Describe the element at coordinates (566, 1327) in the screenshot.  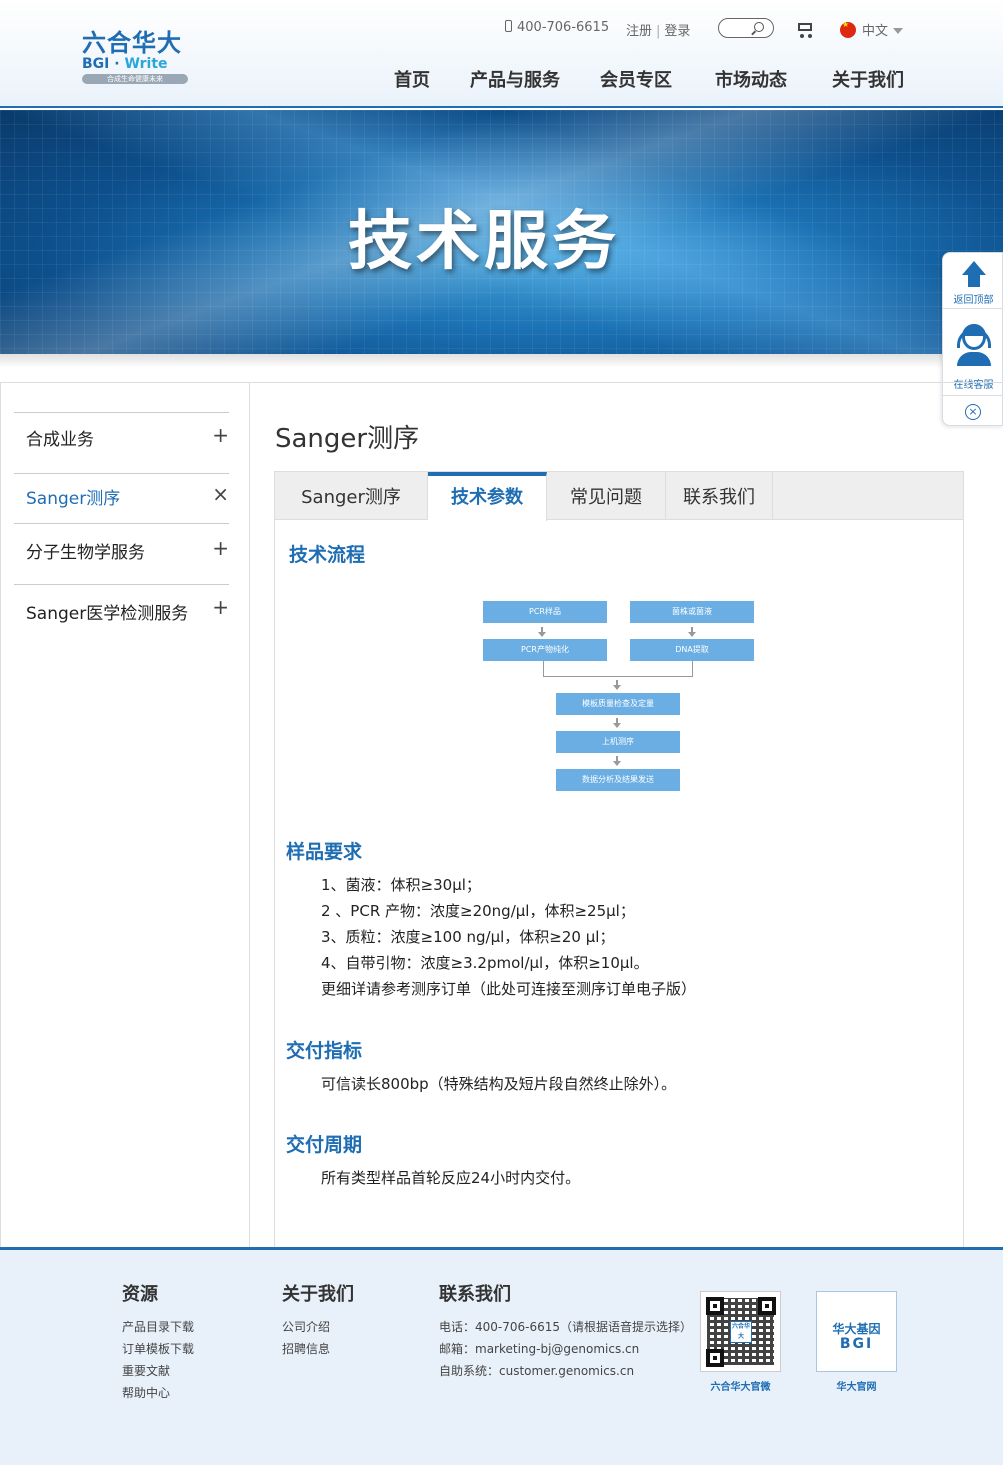
I see `footer-phone: 电话：400-706-6615（请根据语音提示选择）` at that location.